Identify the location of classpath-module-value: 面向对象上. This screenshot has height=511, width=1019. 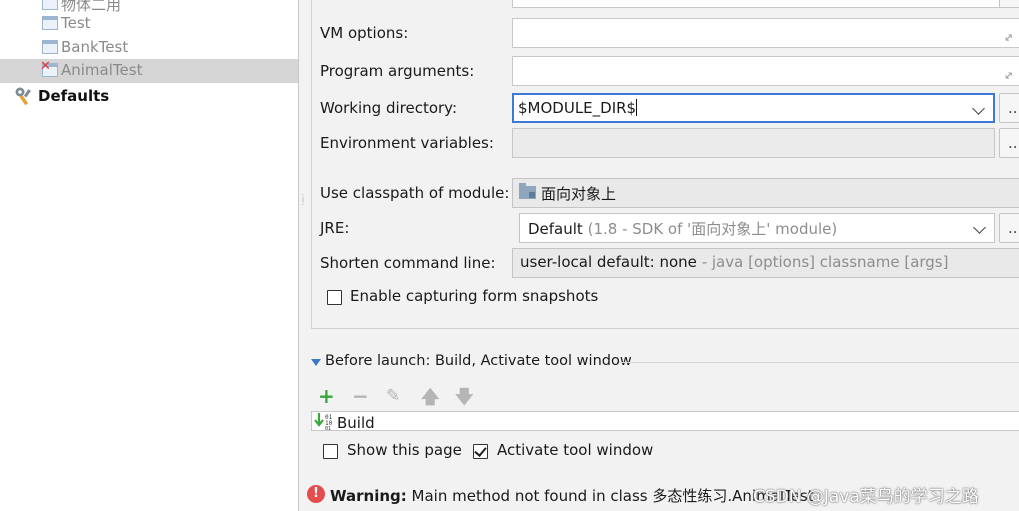
(579, 194).